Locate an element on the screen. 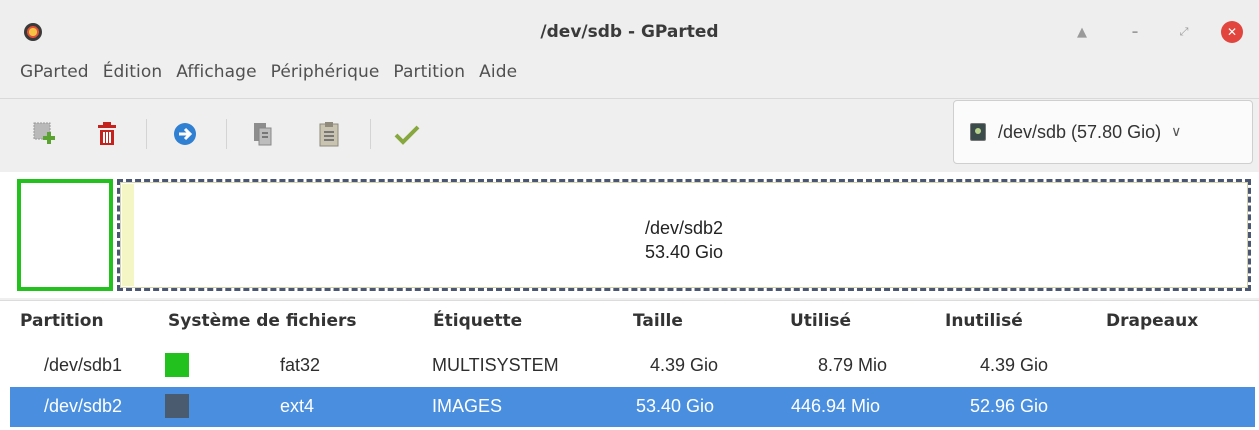  cell-partition: /dev/sdb1 is located at coordinates (83, 365).